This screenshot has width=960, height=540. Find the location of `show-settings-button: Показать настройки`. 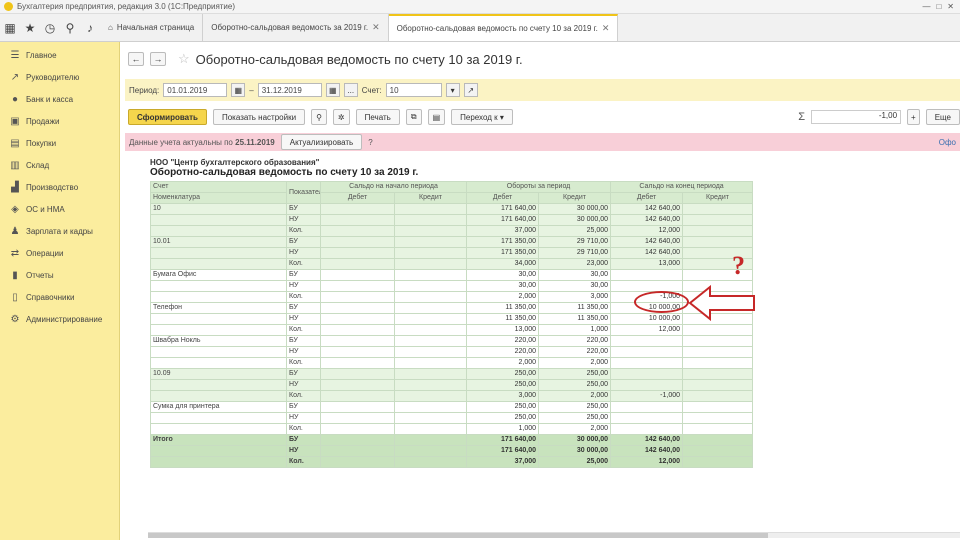

show-settings-button: Показать настройки is located at coordinates (259, 117).